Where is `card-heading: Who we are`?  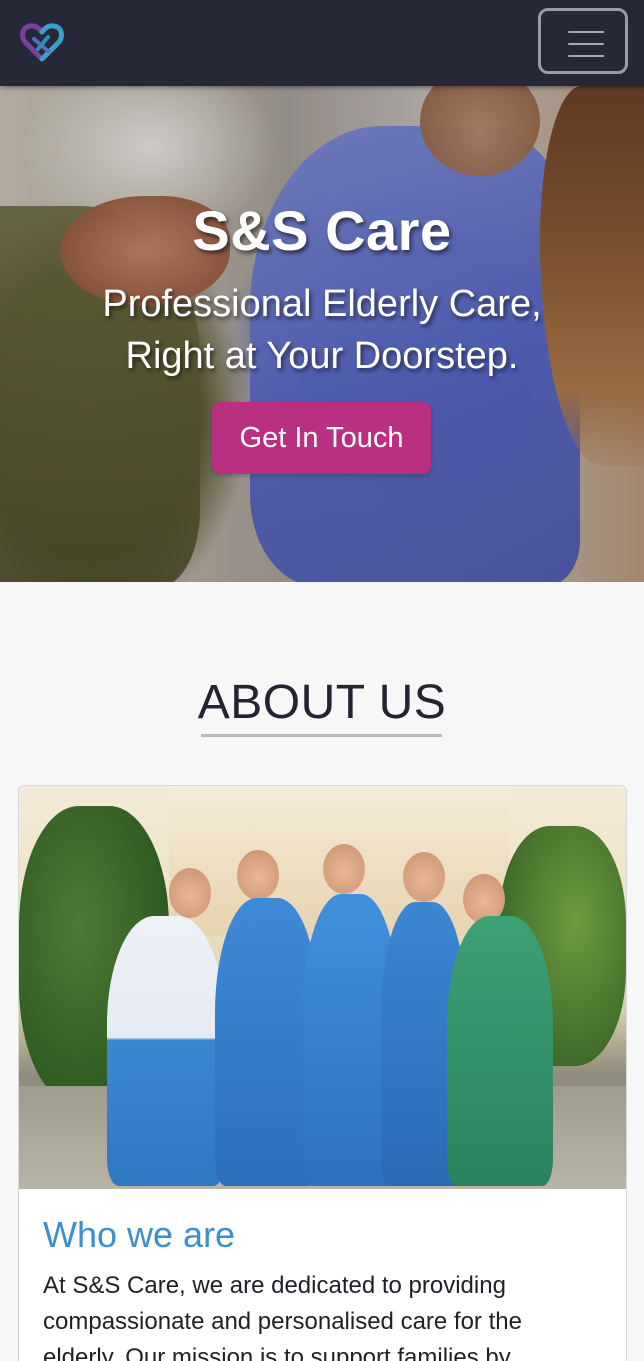
card-heading: Who we are is located at coordinates (139, 1234).